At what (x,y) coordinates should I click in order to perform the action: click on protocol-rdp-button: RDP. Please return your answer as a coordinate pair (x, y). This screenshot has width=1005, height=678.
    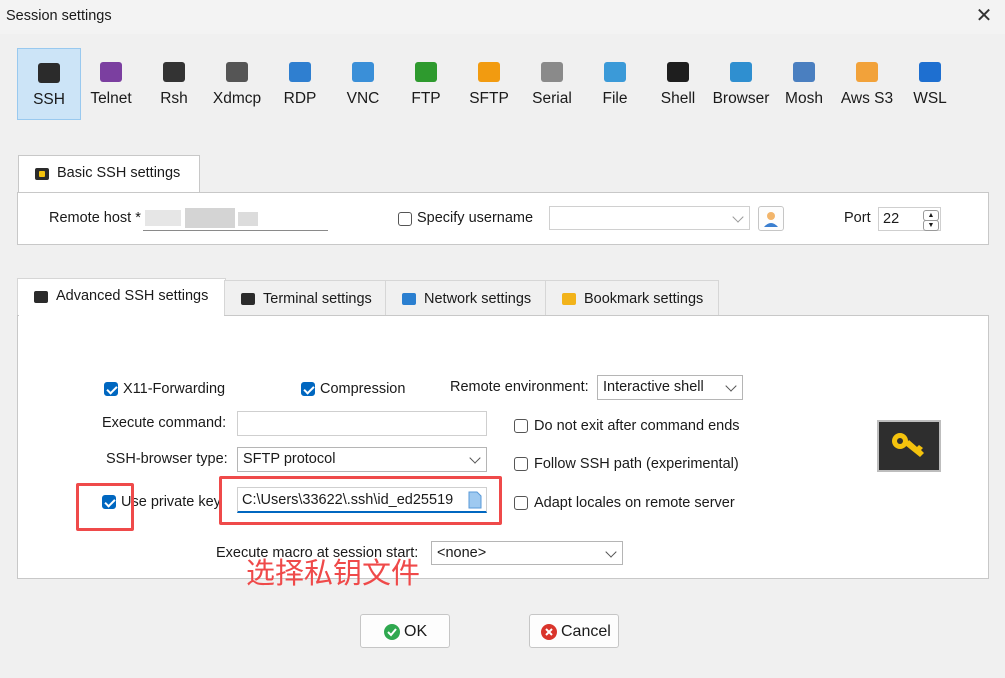
    Looking at the image, I should click on (300, 83).